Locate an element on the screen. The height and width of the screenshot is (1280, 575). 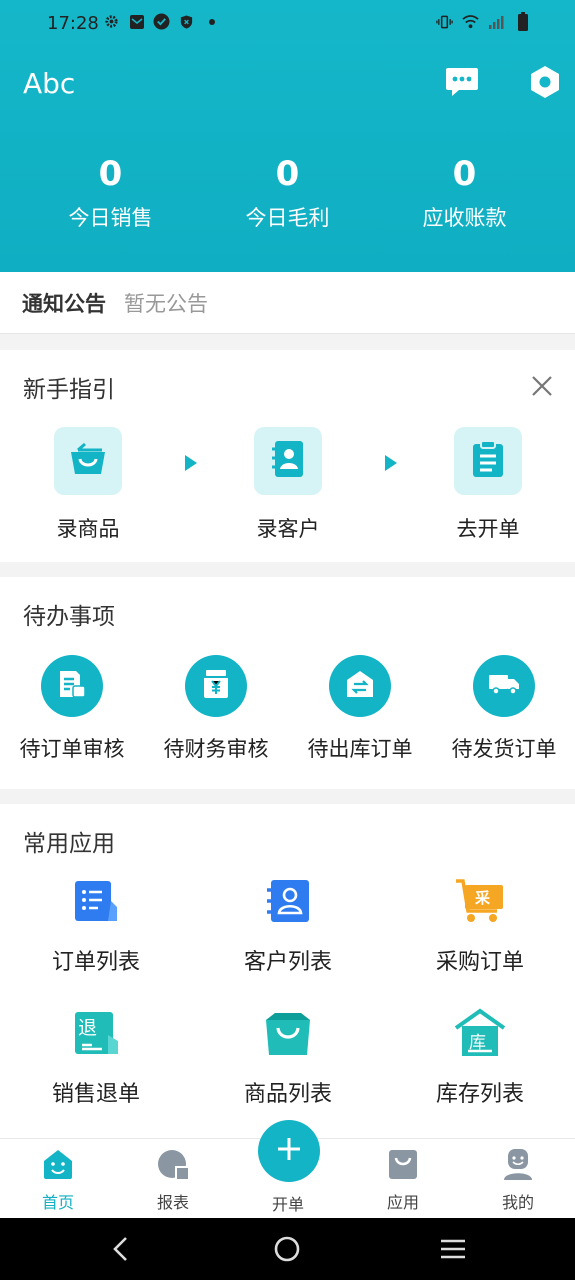
app-purchase-order: 采 采购订单 is located at coordinates (480, 926).